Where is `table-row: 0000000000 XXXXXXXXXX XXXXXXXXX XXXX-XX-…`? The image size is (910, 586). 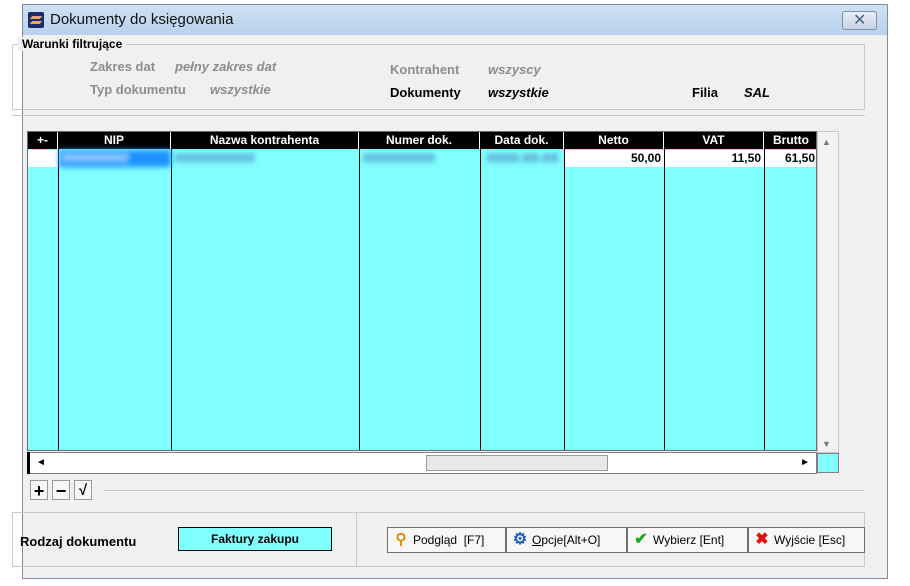 table-row: 0000000000 XXXXXXXXXX XXXXXXXXX XXXX-XX-… is located at coordinates (422, 158).